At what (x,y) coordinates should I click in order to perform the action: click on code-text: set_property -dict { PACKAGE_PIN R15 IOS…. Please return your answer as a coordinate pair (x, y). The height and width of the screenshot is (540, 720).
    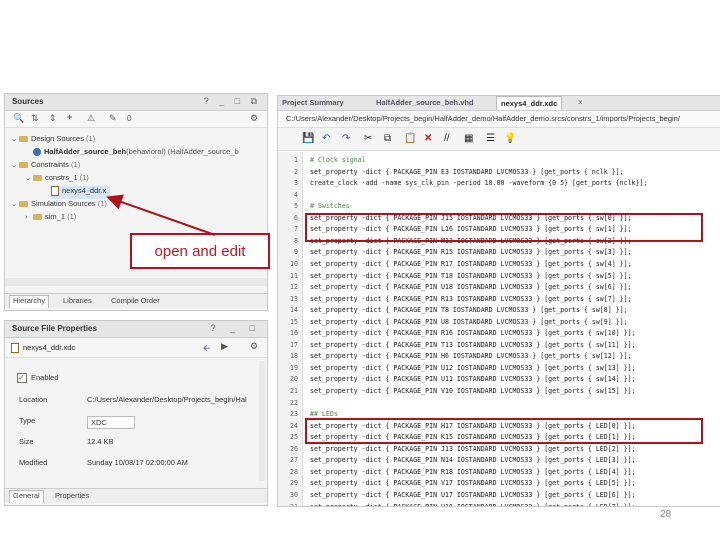
    Looking at the image, I should click on (471, 252).